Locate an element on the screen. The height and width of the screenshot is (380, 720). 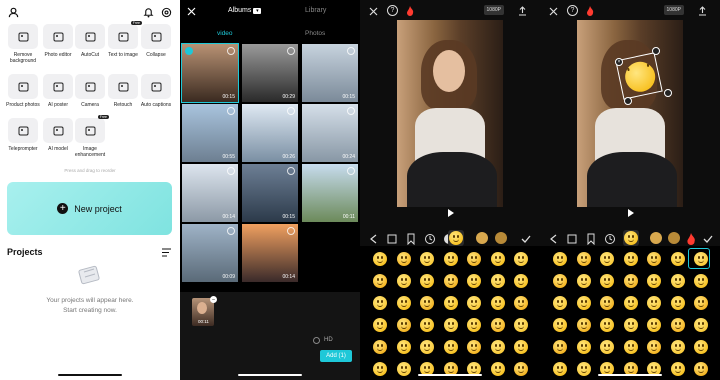
crop-icon is located at coordinates (572, 238).